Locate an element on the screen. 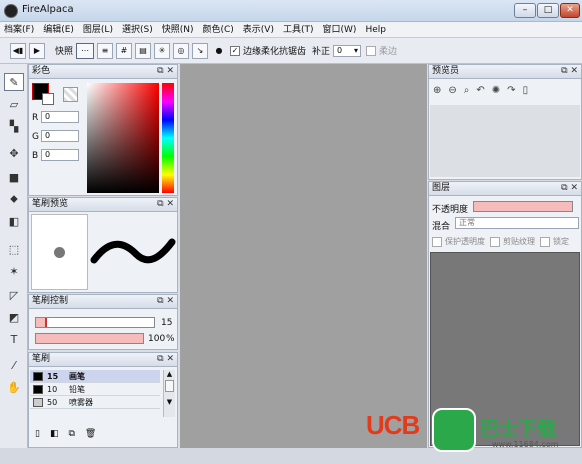 The height and width of the screenshot is (464, 582). brush-size-slider is located at coordinates (95, 322).